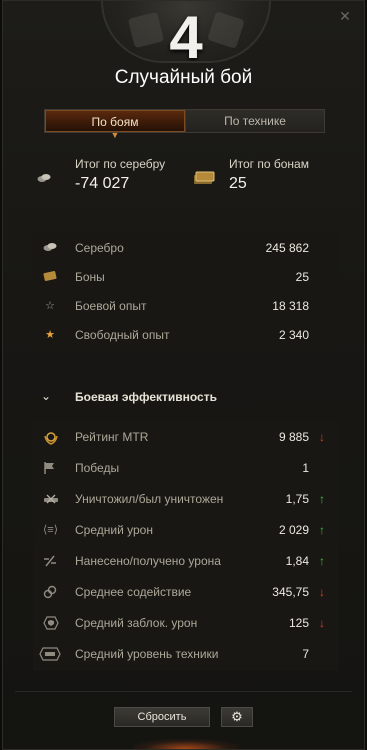 This screenshot has width=367, height=750. I want to click on total-silver-value: -74 027, so click(102, 183).